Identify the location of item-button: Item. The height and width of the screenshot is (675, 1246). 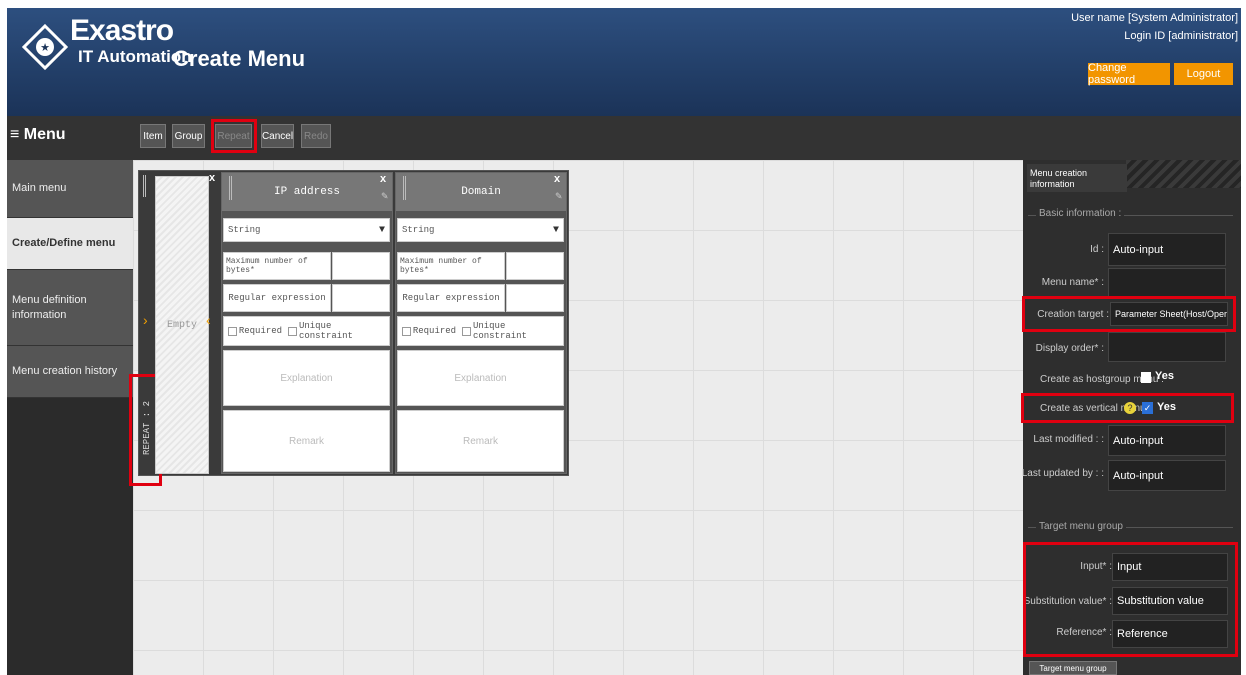
(153, 136).